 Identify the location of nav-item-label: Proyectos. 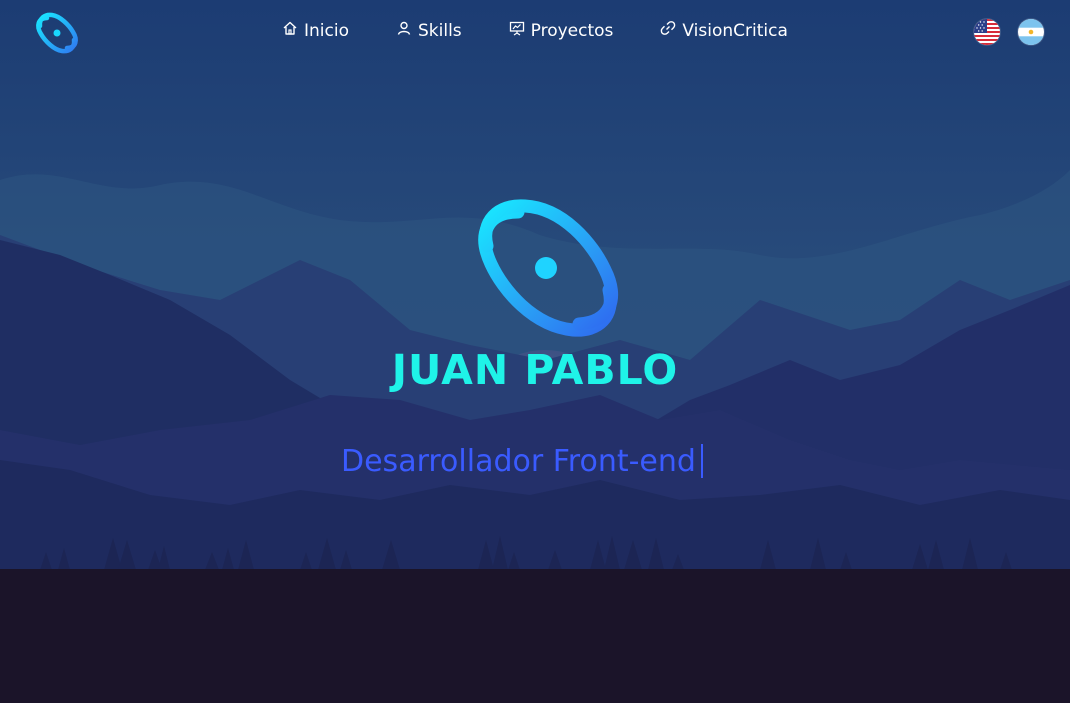
(572, 31).